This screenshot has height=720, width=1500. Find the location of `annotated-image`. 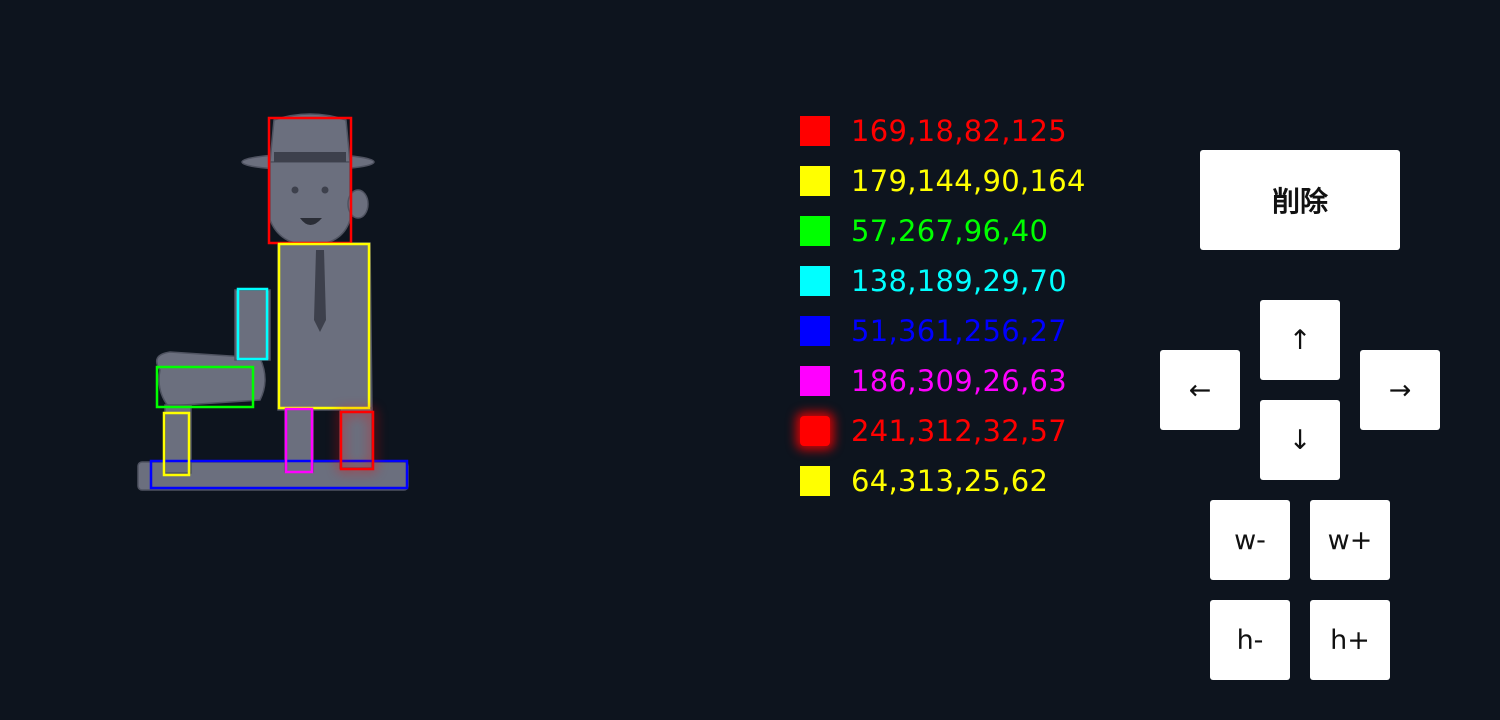

annotated-image is located at coordinates (275, 300).